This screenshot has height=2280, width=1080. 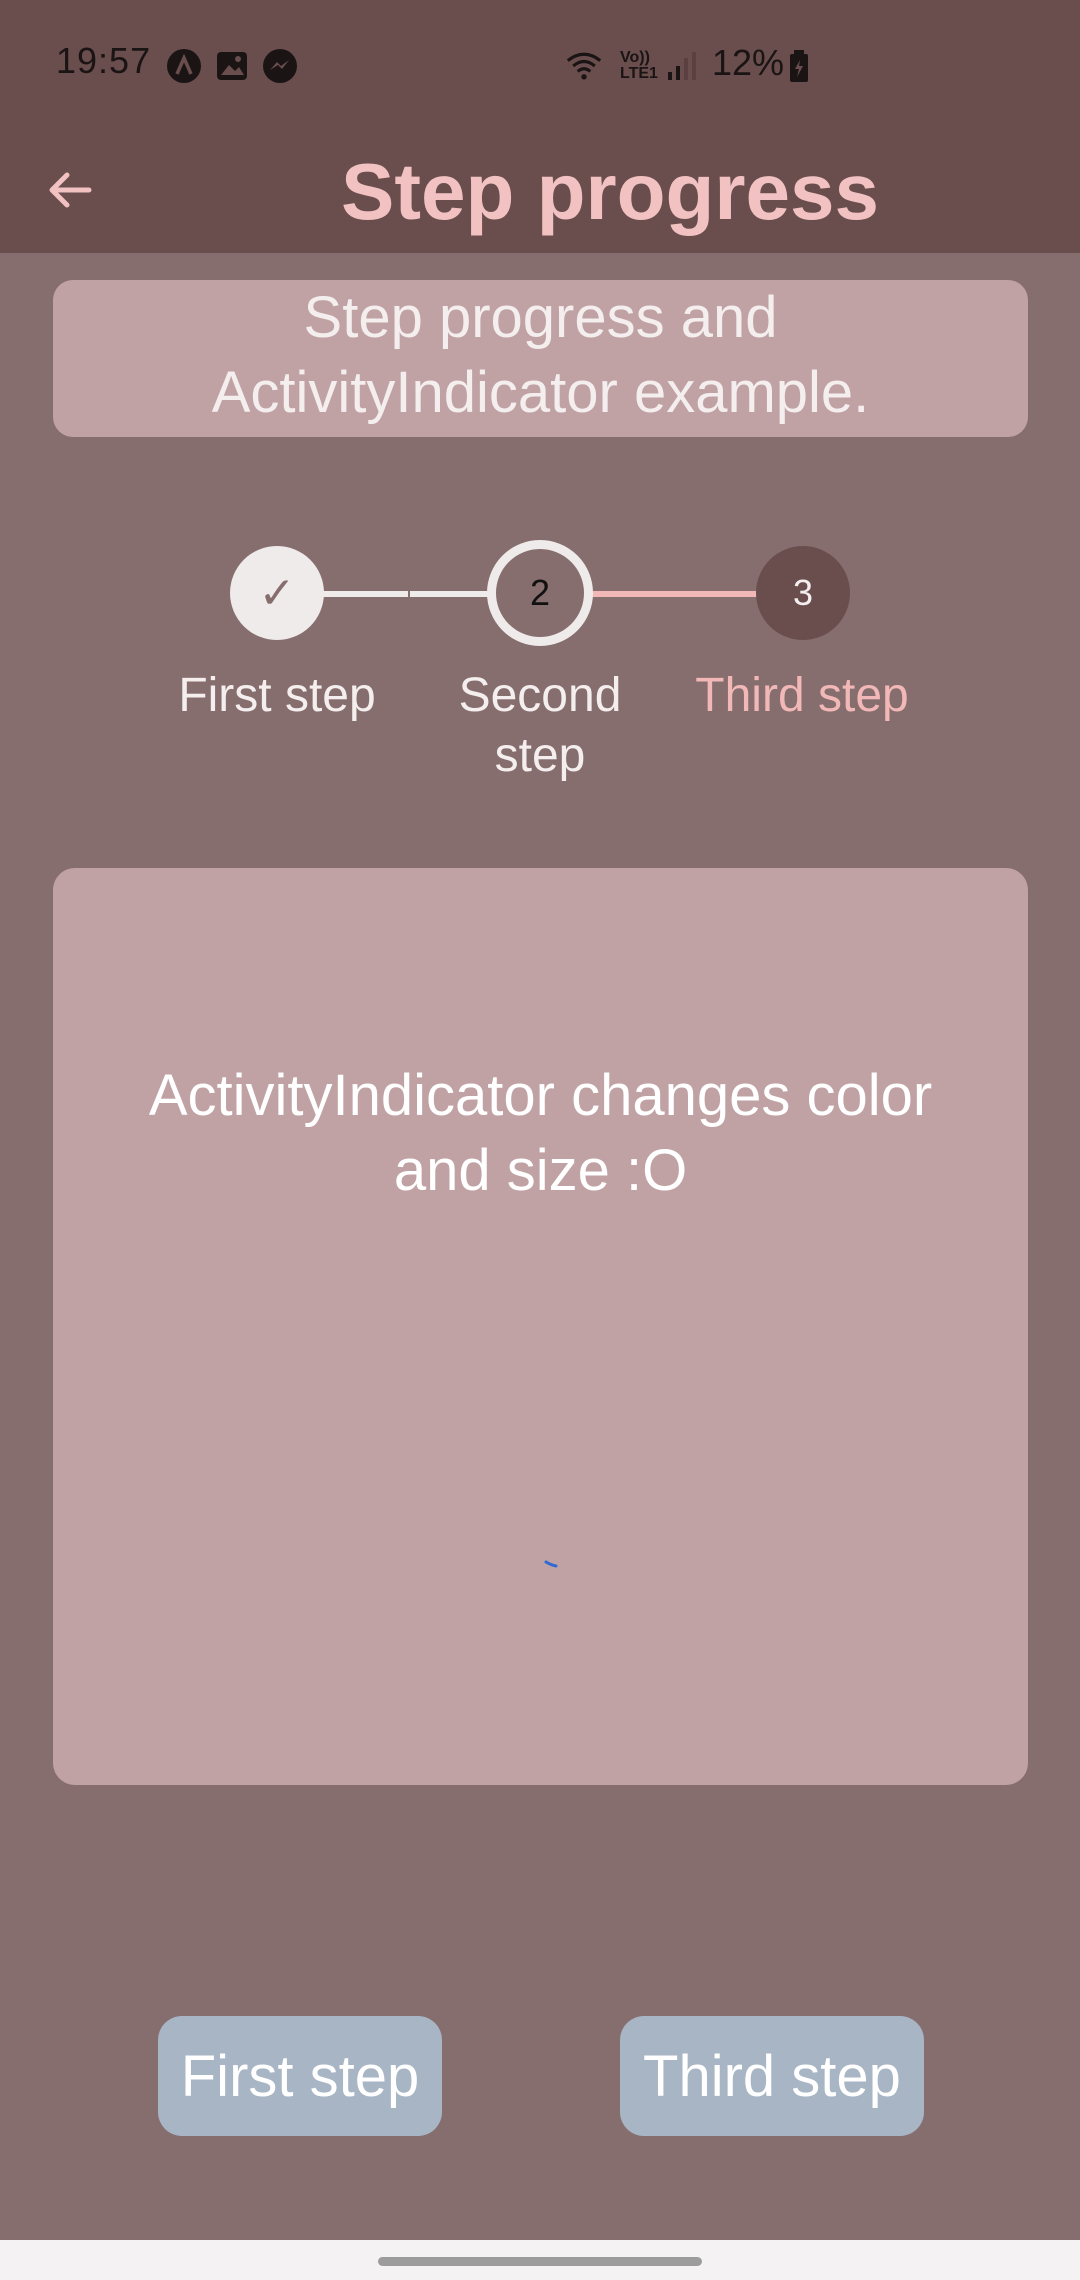 I want to click on status-bar: 19:57 Vo)) LTE1 12%, so click(x=540, y=65).